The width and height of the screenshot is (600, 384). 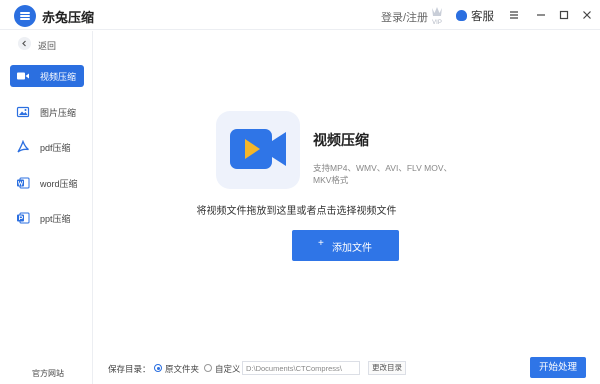 What do you see at coordinates (58, 77) in the screenshot?
I see `sidebar-item-label: 视频压缩` at bounding box center [58, 77].